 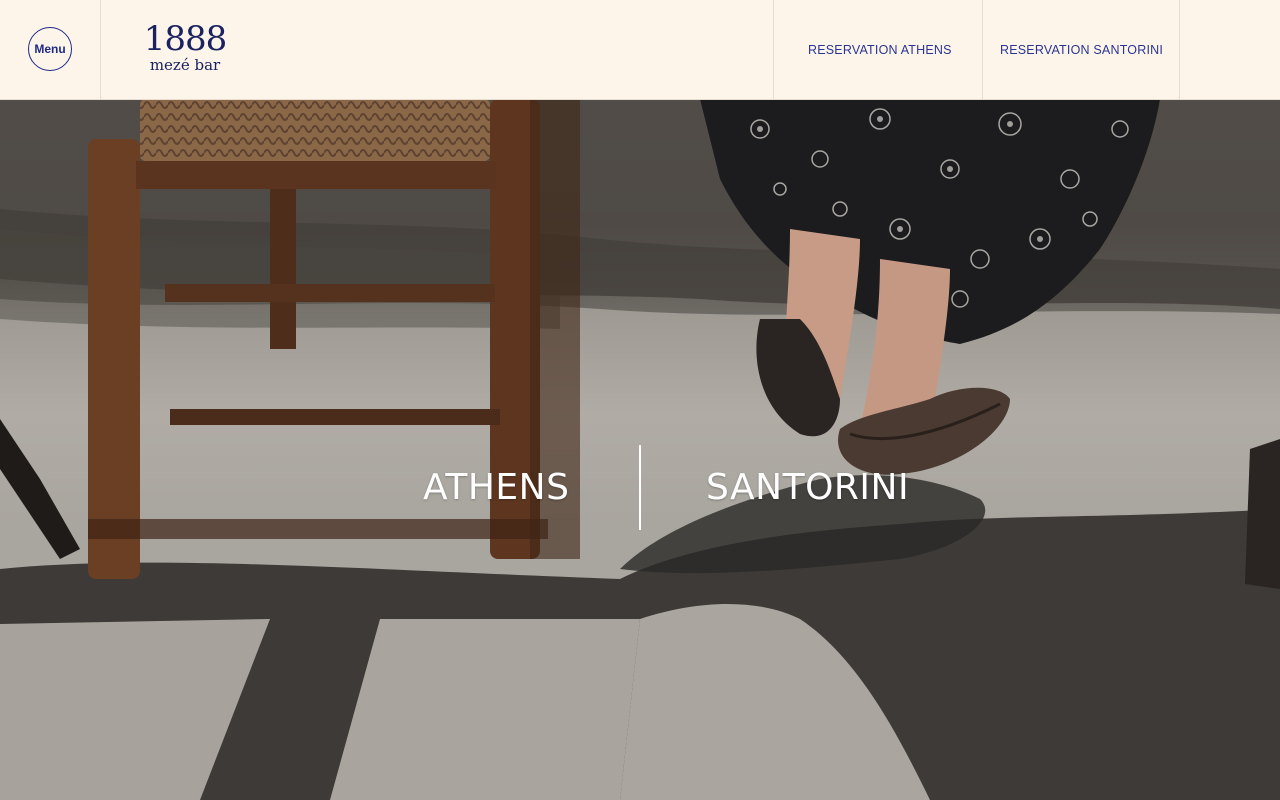 I want to click on logo: 1888 mezé bar, so click(x=185, y=48).